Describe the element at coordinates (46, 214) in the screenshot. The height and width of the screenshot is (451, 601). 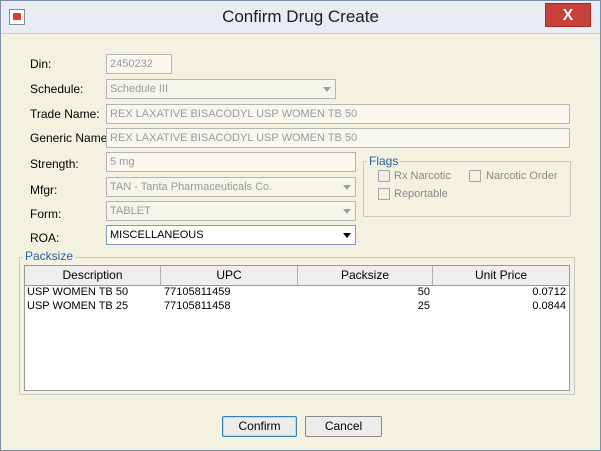
I see `form-label: Form:` at that location.